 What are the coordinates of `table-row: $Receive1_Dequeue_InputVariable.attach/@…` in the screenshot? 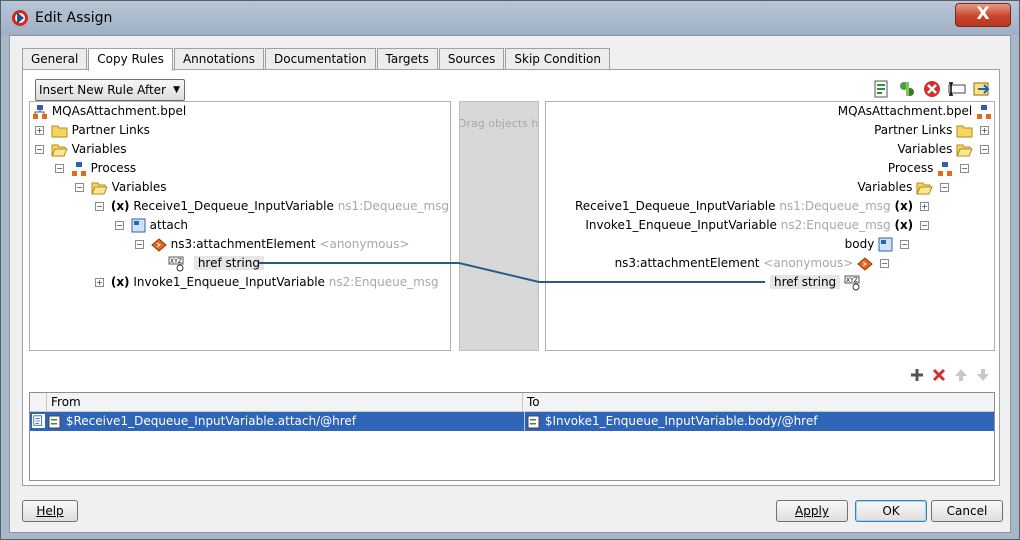 It's located at (512, 421).